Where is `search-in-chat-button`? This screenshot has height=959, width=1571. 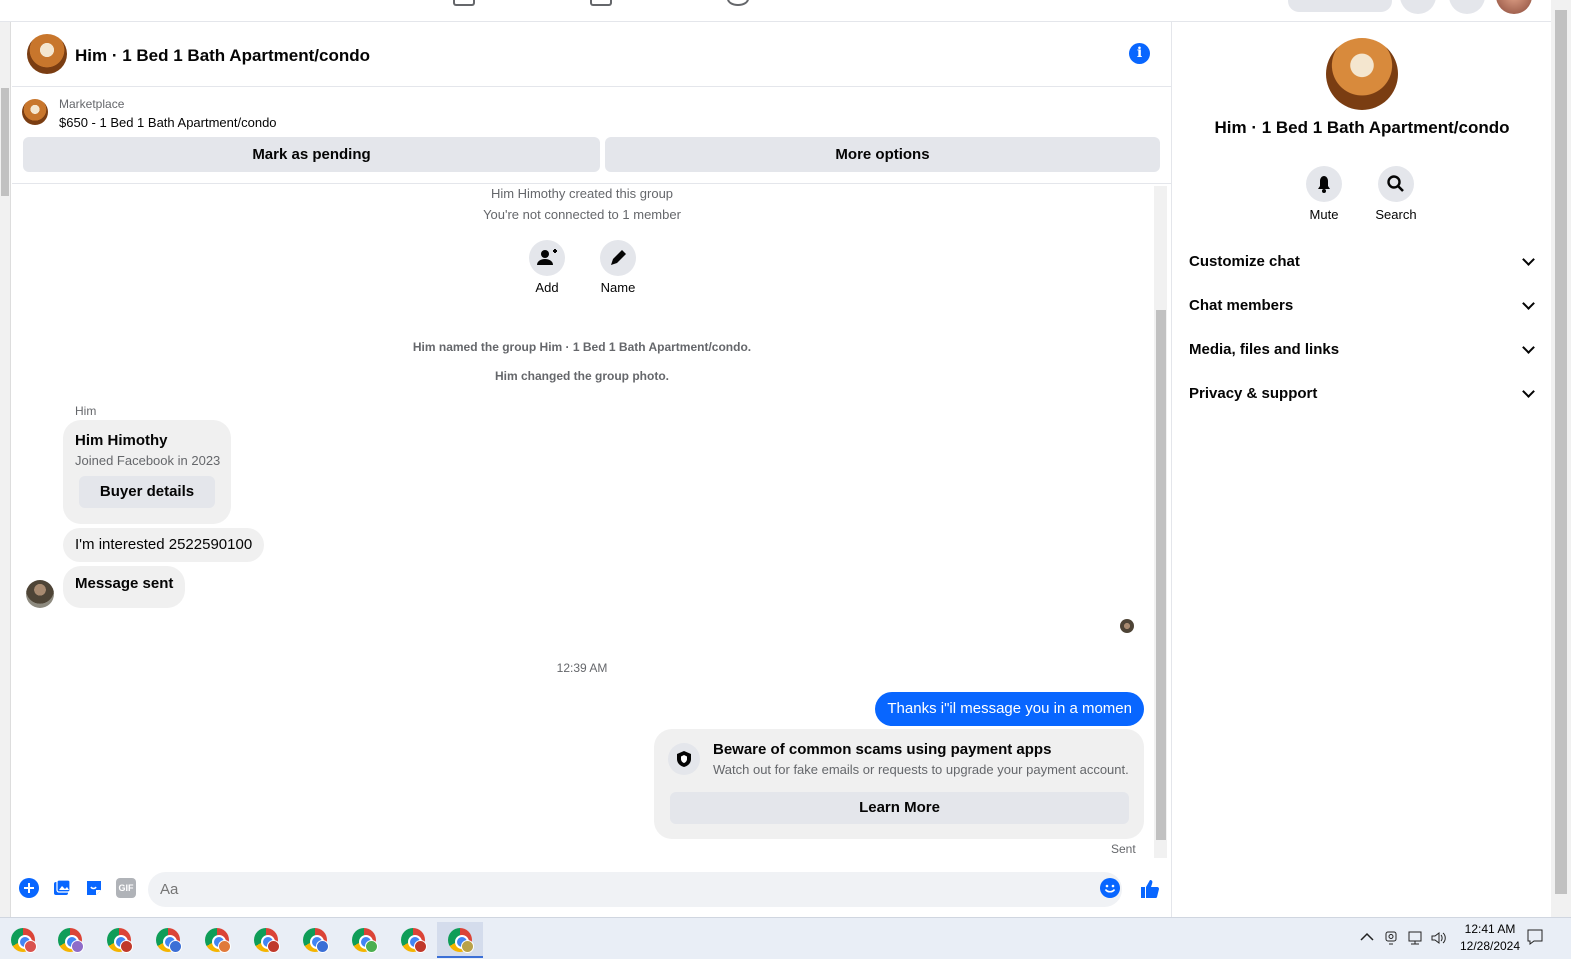
search-in-chat-button is located at coordinates (1396, 184).